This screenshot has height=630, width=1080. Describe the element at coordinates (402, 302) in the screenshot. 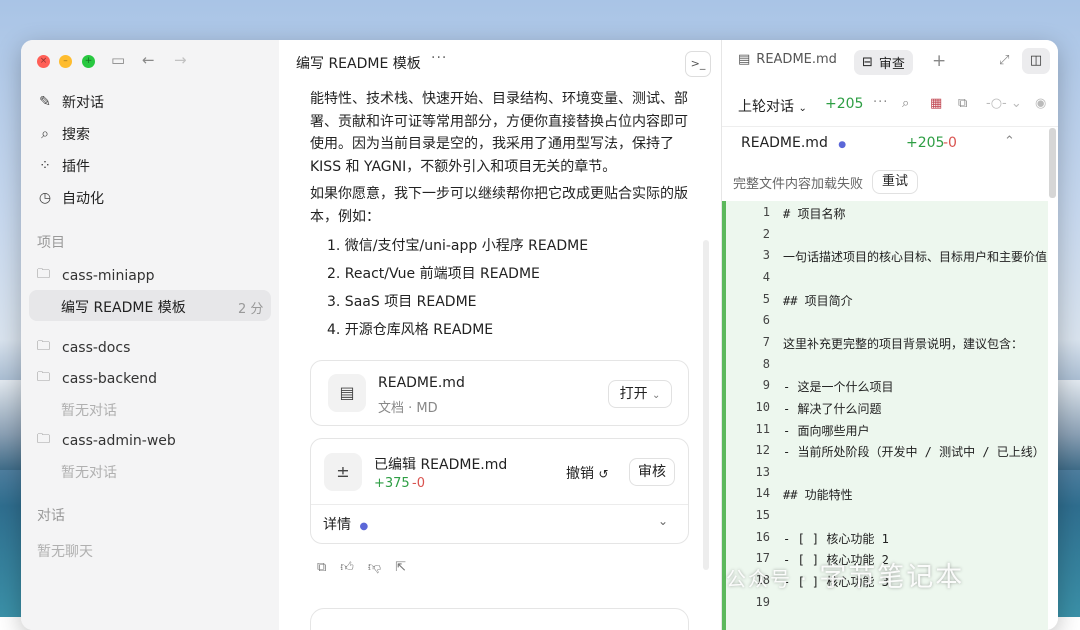

I see `list-item: 3. SaaS 项目 README` at that location.